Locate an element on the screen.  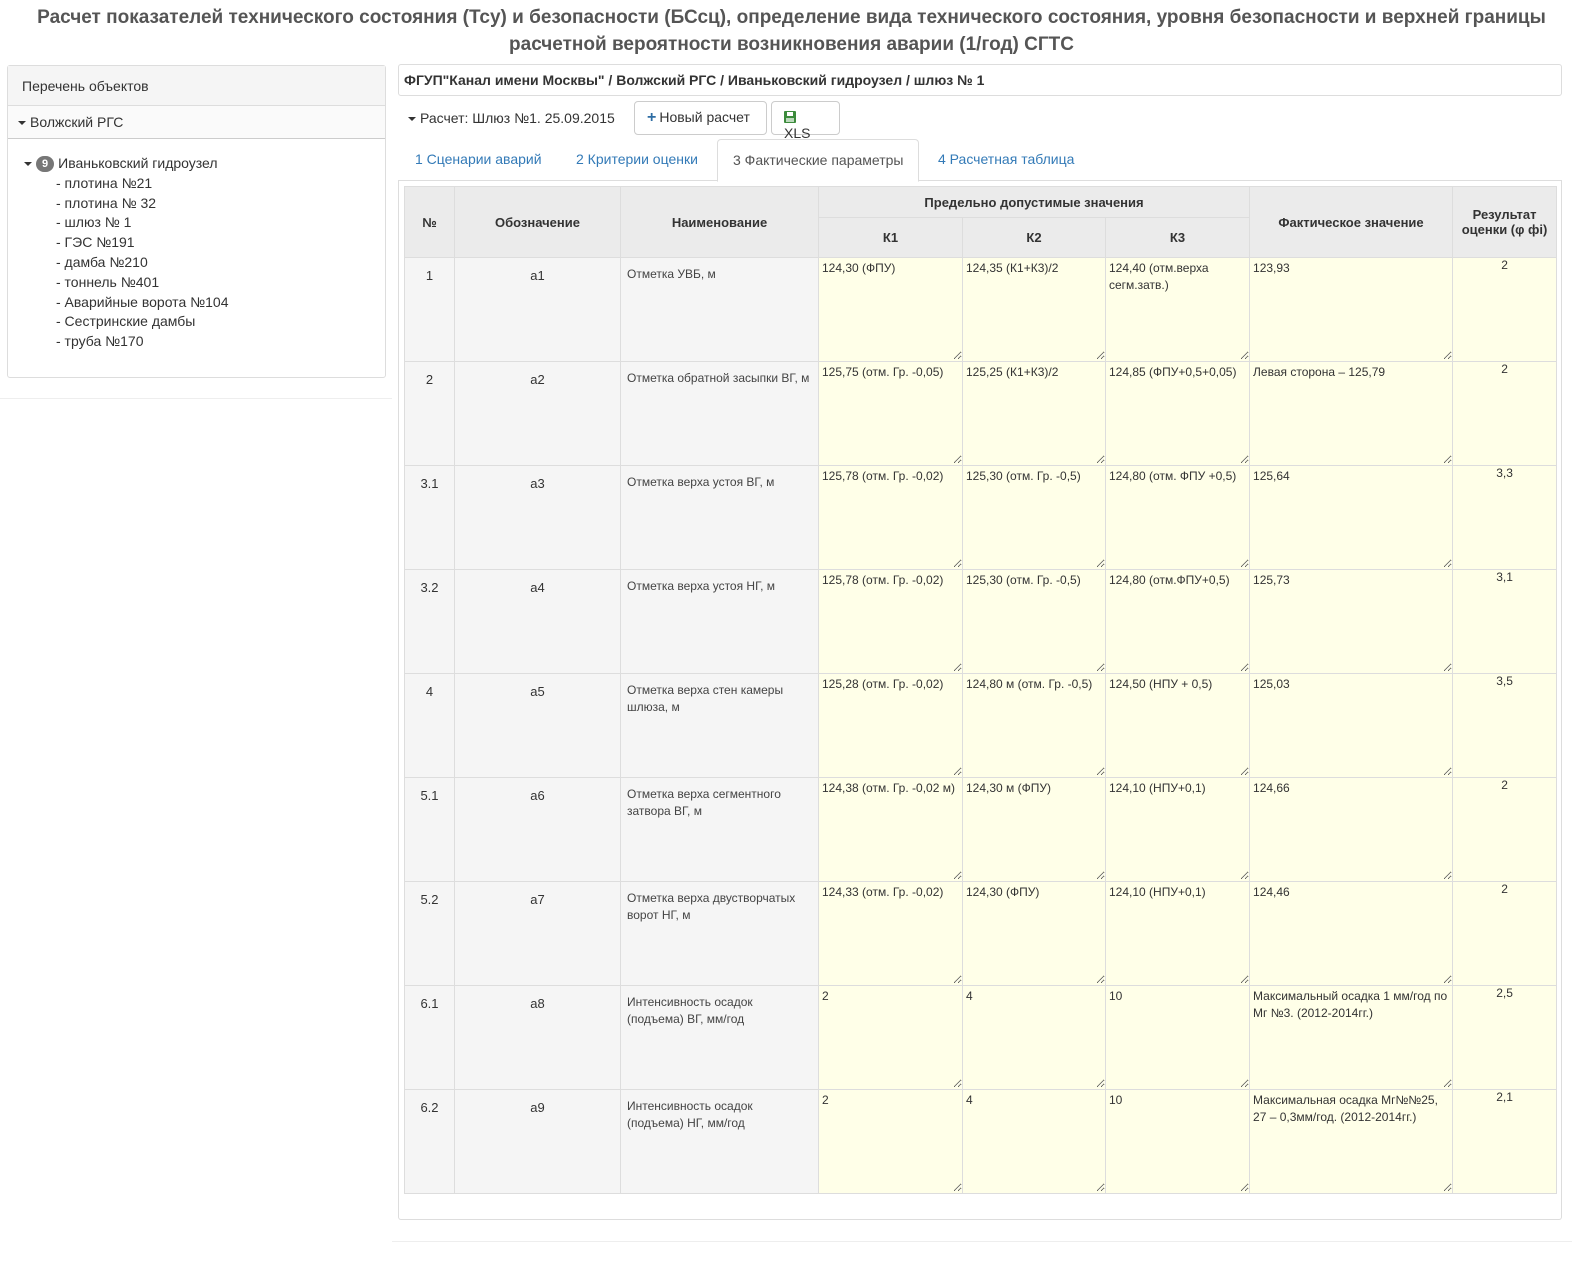
col-header-num: № is located at coordinates (429, 222).